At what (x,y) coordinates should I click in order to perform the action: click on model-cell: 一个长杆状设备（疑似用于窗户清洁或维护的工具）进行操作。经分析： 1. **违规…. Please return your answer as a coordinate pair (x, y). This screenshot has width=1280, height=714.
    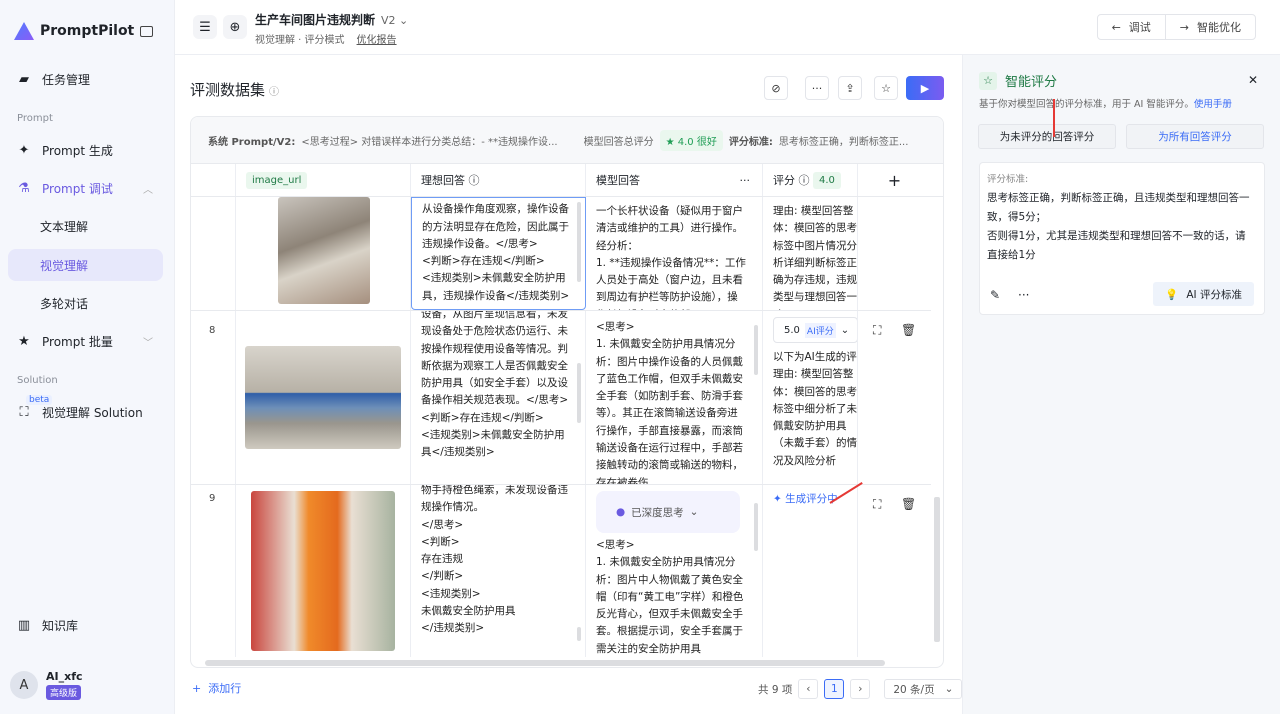
    Looking at the image, I should click on (674, 253).